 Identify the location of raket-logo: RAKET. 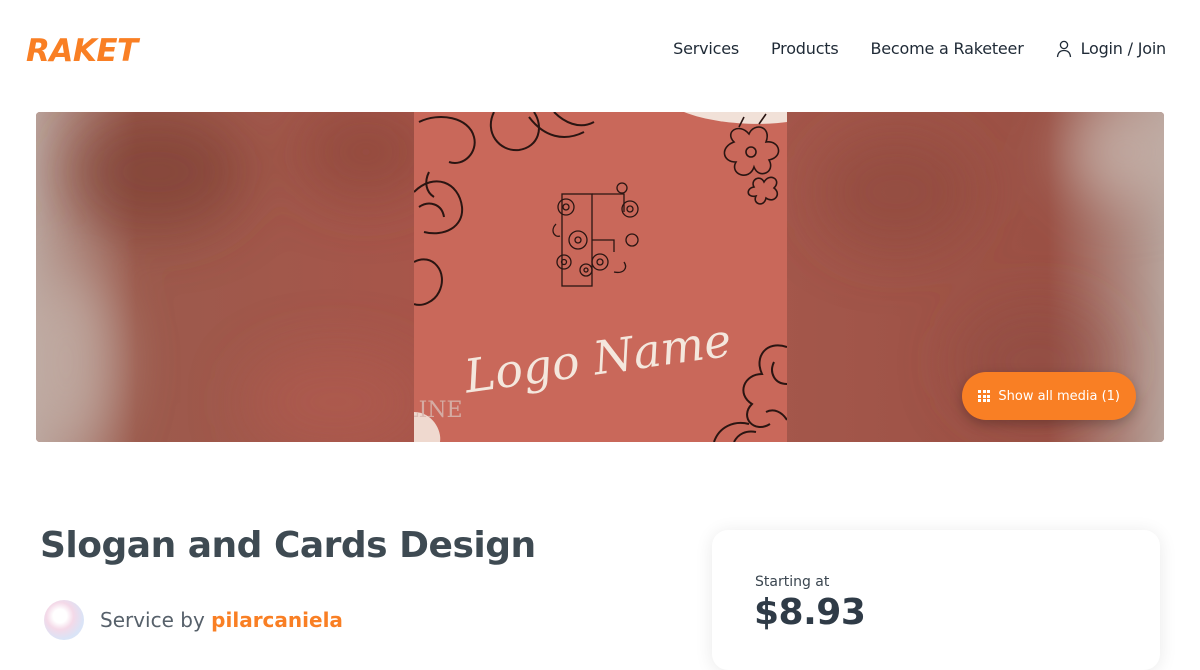
(91, 51).